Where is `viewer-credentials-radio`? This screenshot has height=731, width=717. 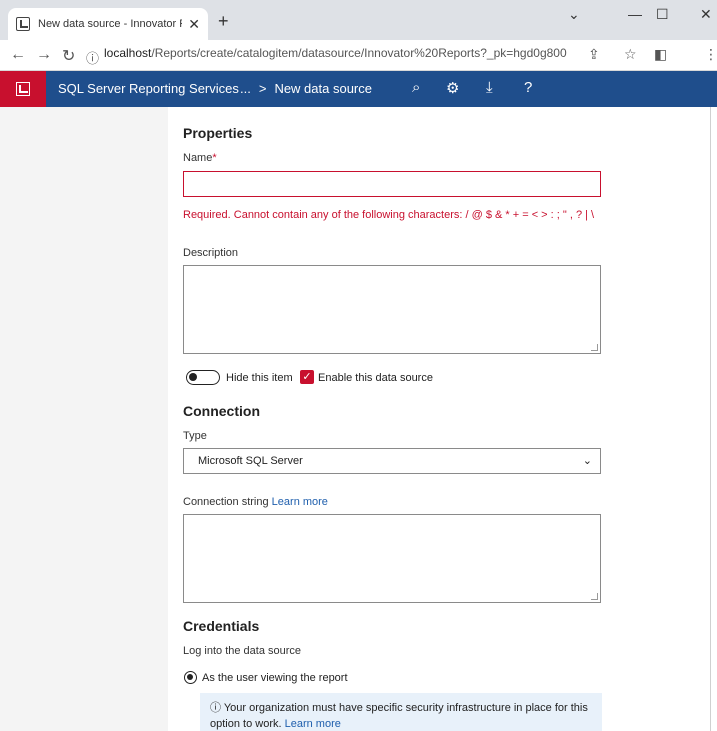
viewer-credentials-radio is located at coordinates (190, 677).